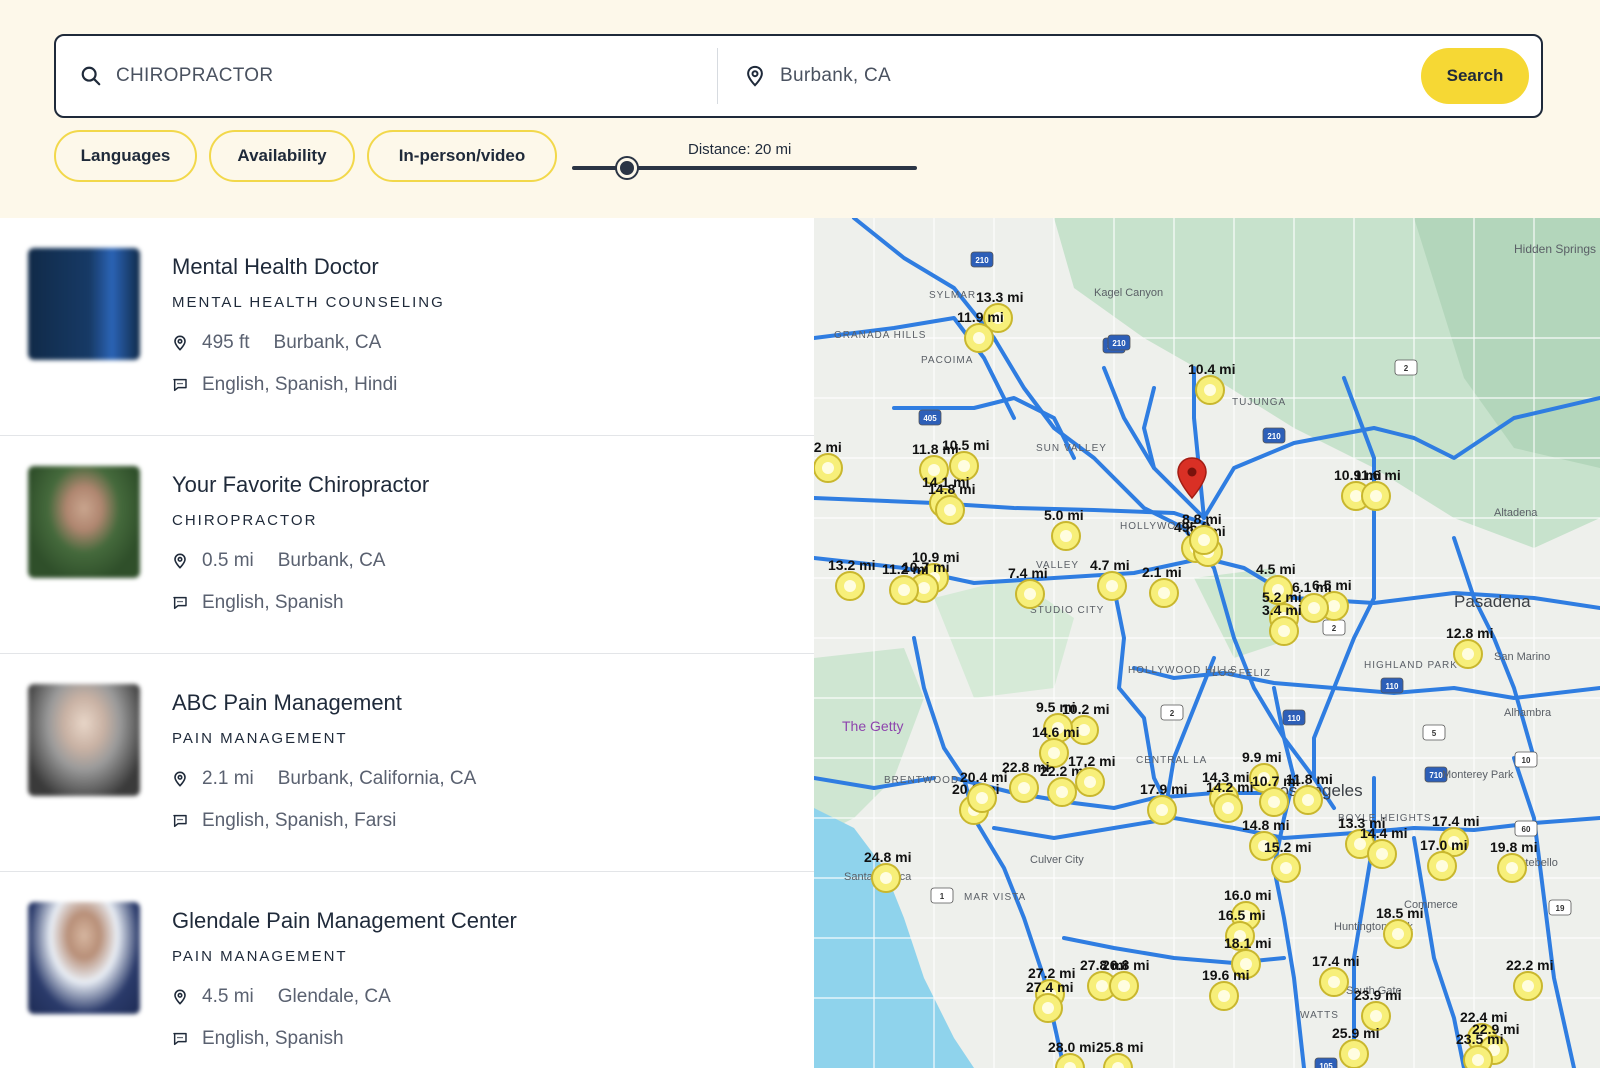 Image resolution: width=1600 pixels, height=1090 pixels. Describe the element at coordinates (1319, 1015) in the screenshot. I see `place-label: WATTS` at that location.